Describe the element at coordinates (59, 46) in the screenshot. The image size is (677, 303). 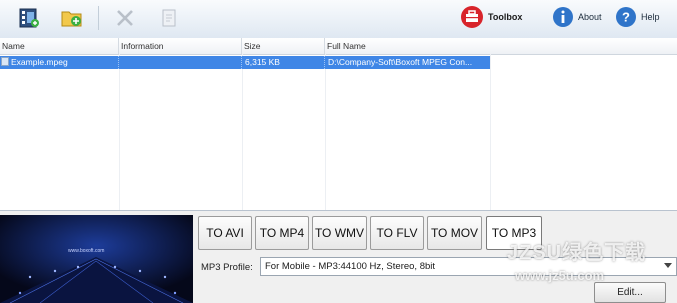
I see `column-header-name: Name` at that location.